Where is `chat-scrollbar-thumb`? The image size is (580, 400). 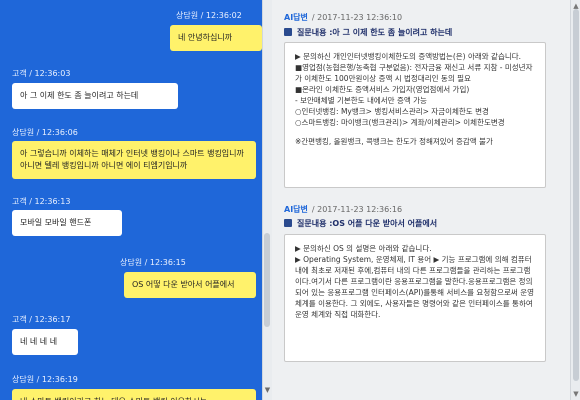
chat-scrollbar-thumb is located at coordinates (267, 280).